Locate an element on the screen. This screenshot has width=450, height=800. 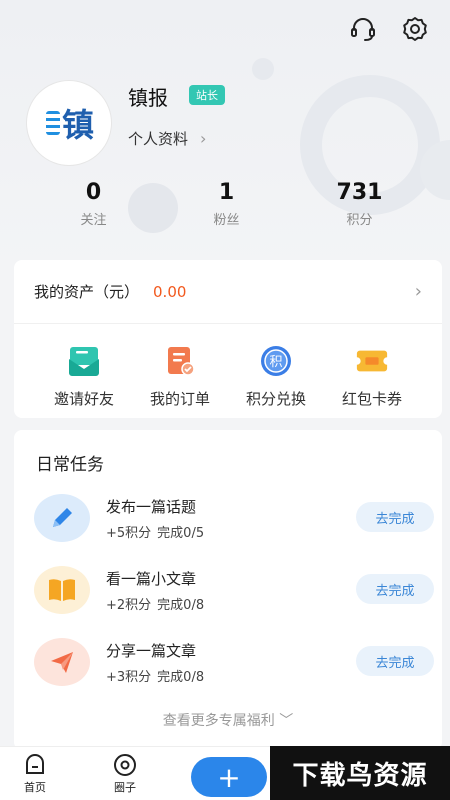
chevron-down-icon: ﹀ is located at coordinates (284, 721).